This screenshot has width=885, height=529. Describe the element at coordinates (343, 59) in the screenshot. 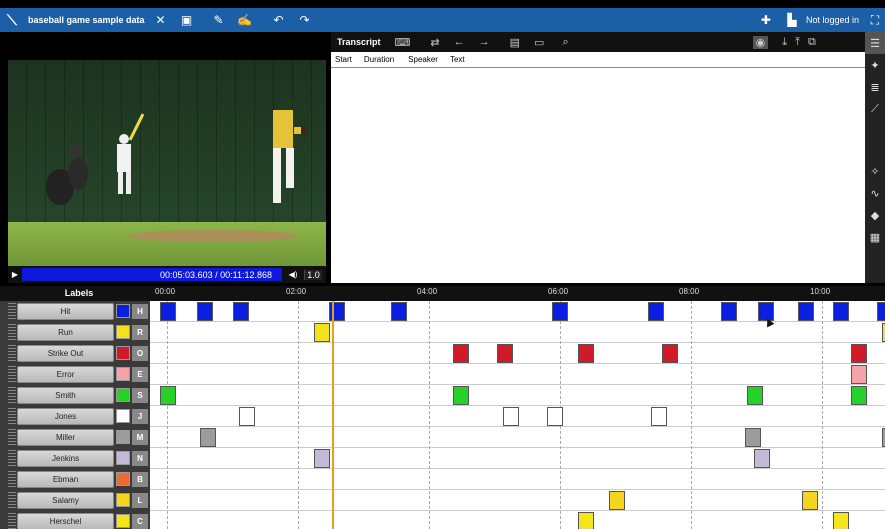

I see `column-start: Start` at that location.